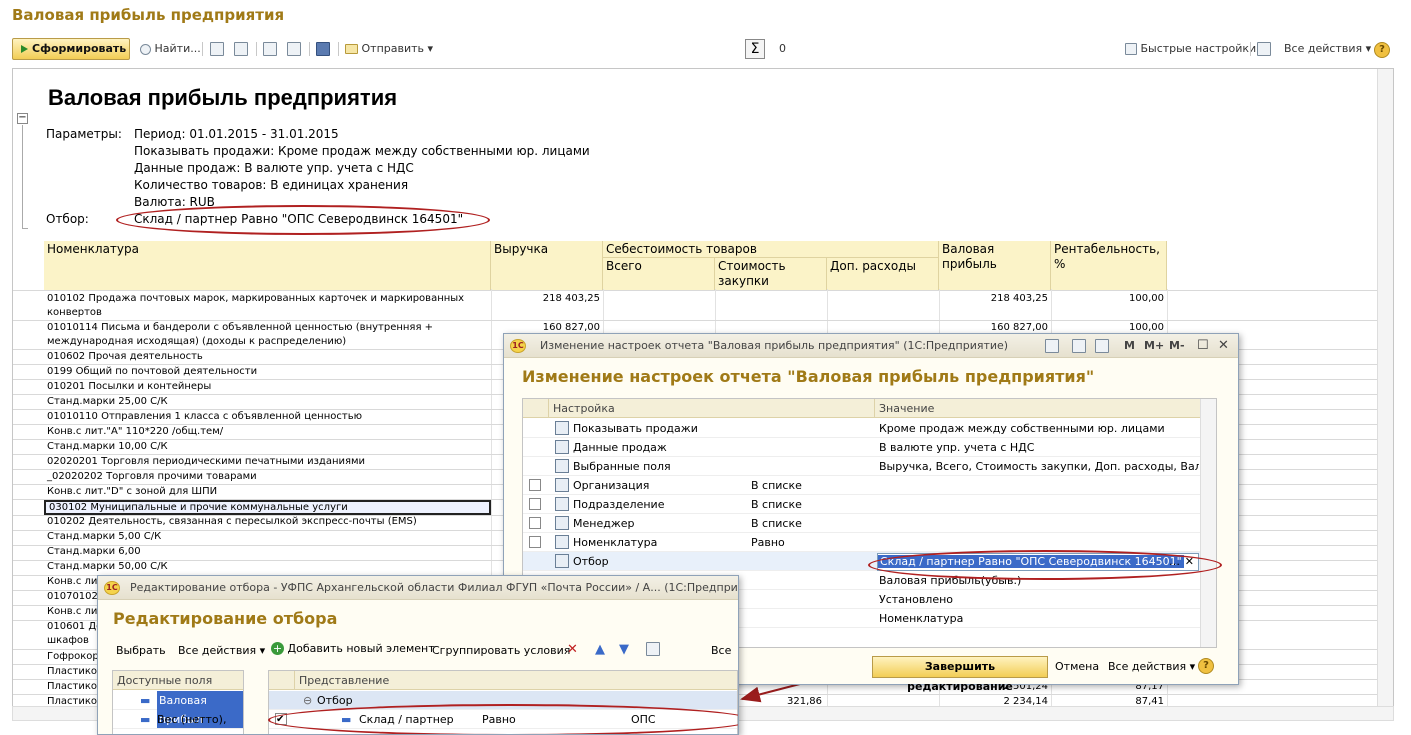  What do you see at coordinates (1079, 346) in the screenshot?
I see `calculator-icon` at bounding box center [1079, 346].